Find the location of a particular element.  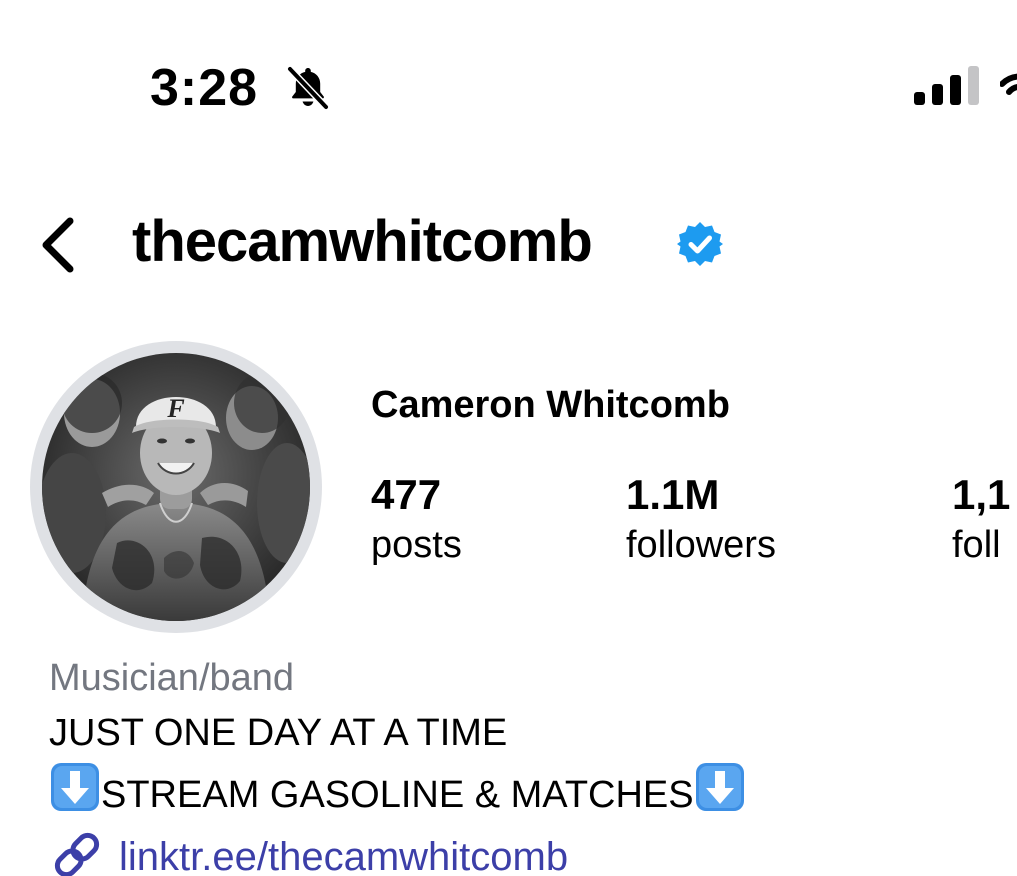

followers-count-label: followers is located at coordinates (701, 545).